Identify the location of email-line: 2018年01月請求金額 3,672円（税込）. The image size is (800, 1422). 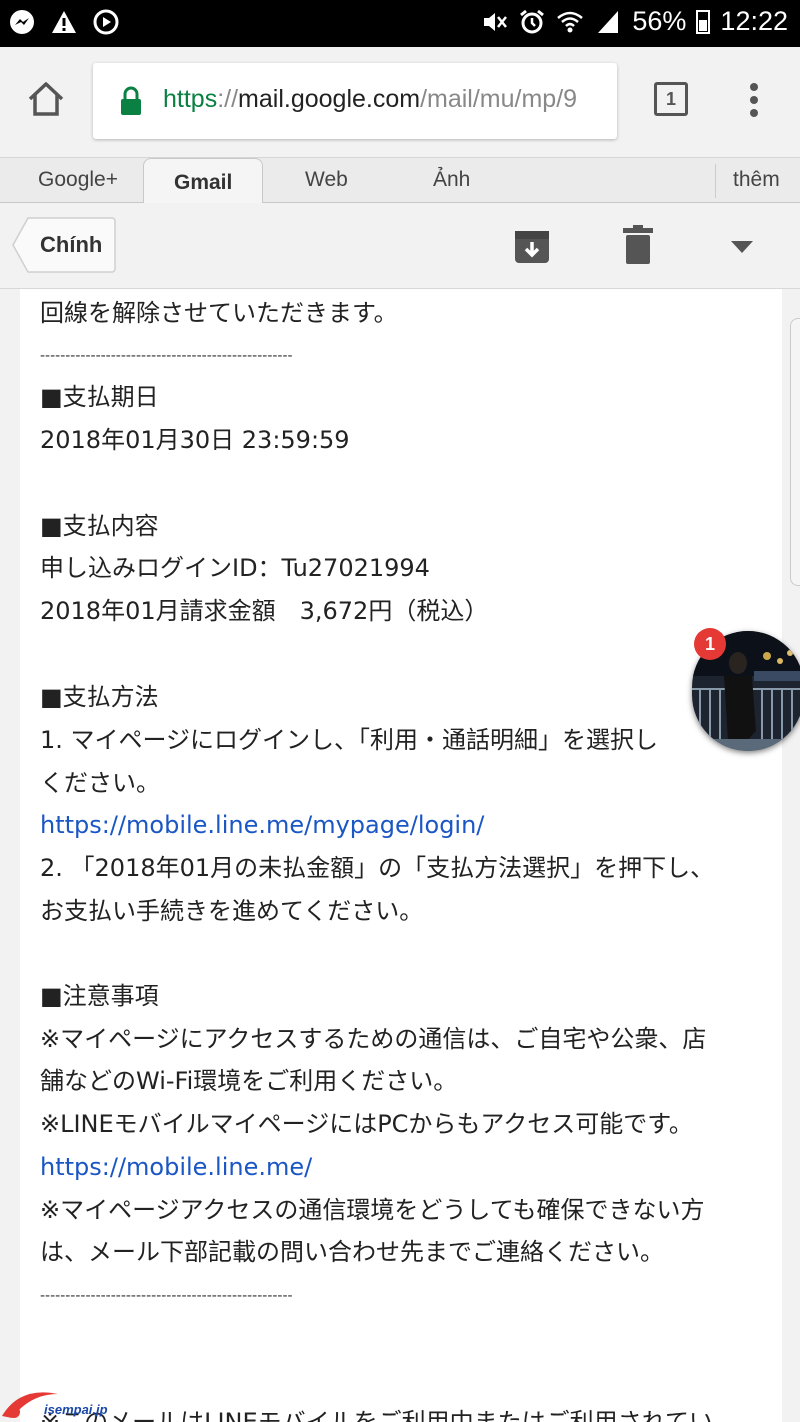
(264, 611).